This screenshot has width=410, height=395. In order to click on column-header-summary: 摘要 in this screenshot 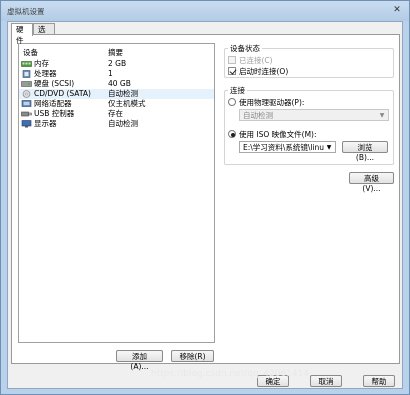, I will do `click(115, 52)`.